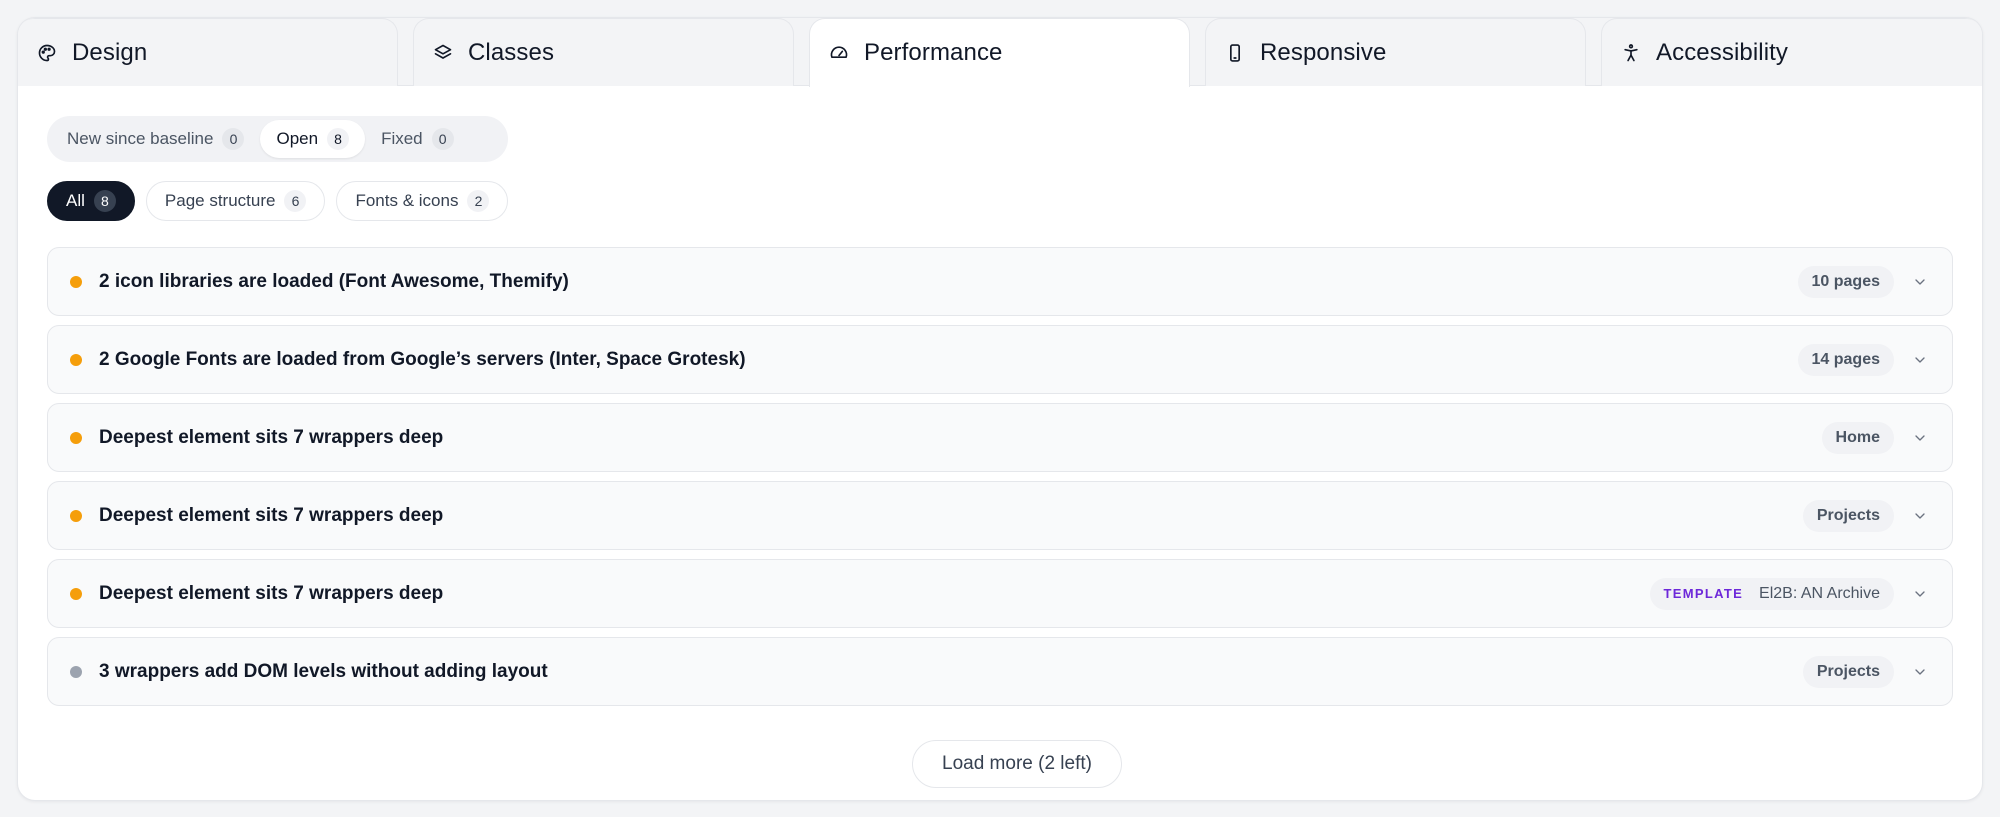 This screenshot has height=817, width=2000. What do you see at coordinates (1017, 764) in the screenshot?
I see `load-more-button: Load more (2 left)` at bounding box center [1017, 764].